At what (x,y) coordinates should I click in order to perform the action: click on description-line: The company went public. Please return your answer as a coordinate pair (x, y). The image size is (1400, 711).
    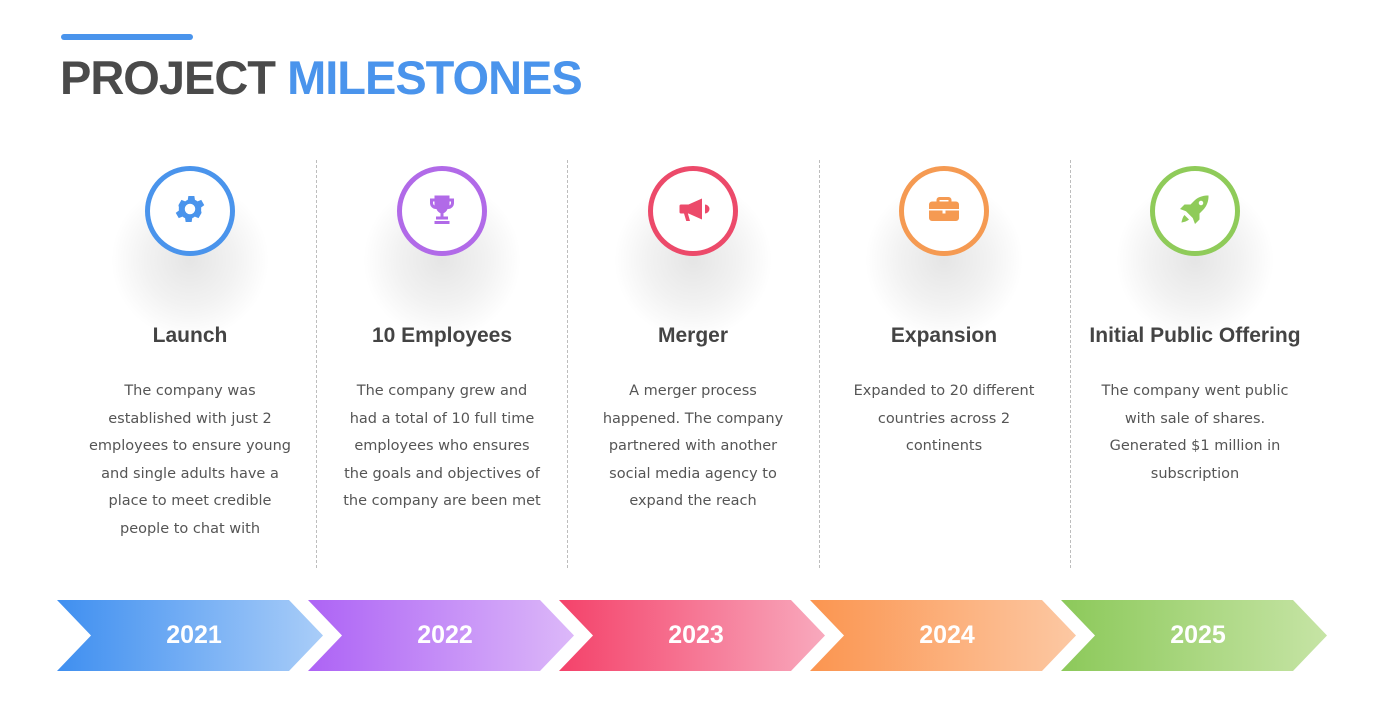
    Looking at the image, I should click on (1195, 391).